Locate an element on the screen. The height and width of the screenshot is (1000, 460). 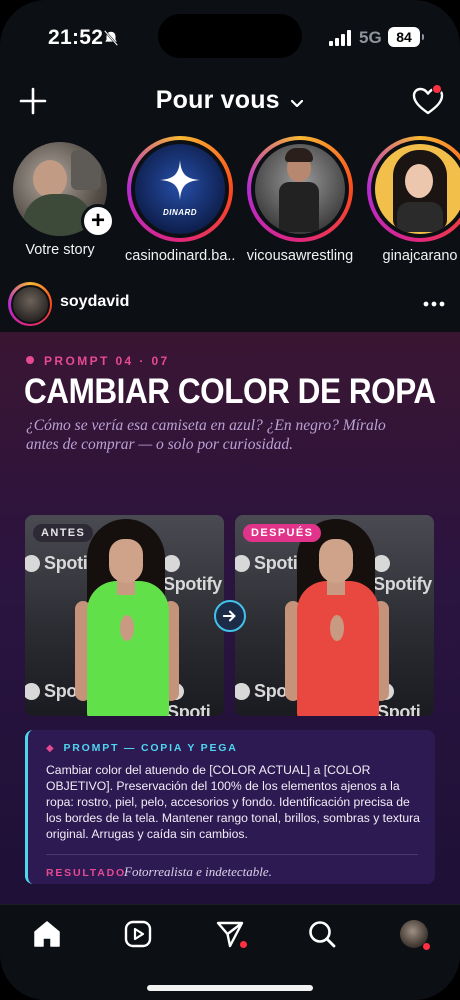
card-tag: PROMPT — COPIA Y PEGA is located at coordinates (142, 748).